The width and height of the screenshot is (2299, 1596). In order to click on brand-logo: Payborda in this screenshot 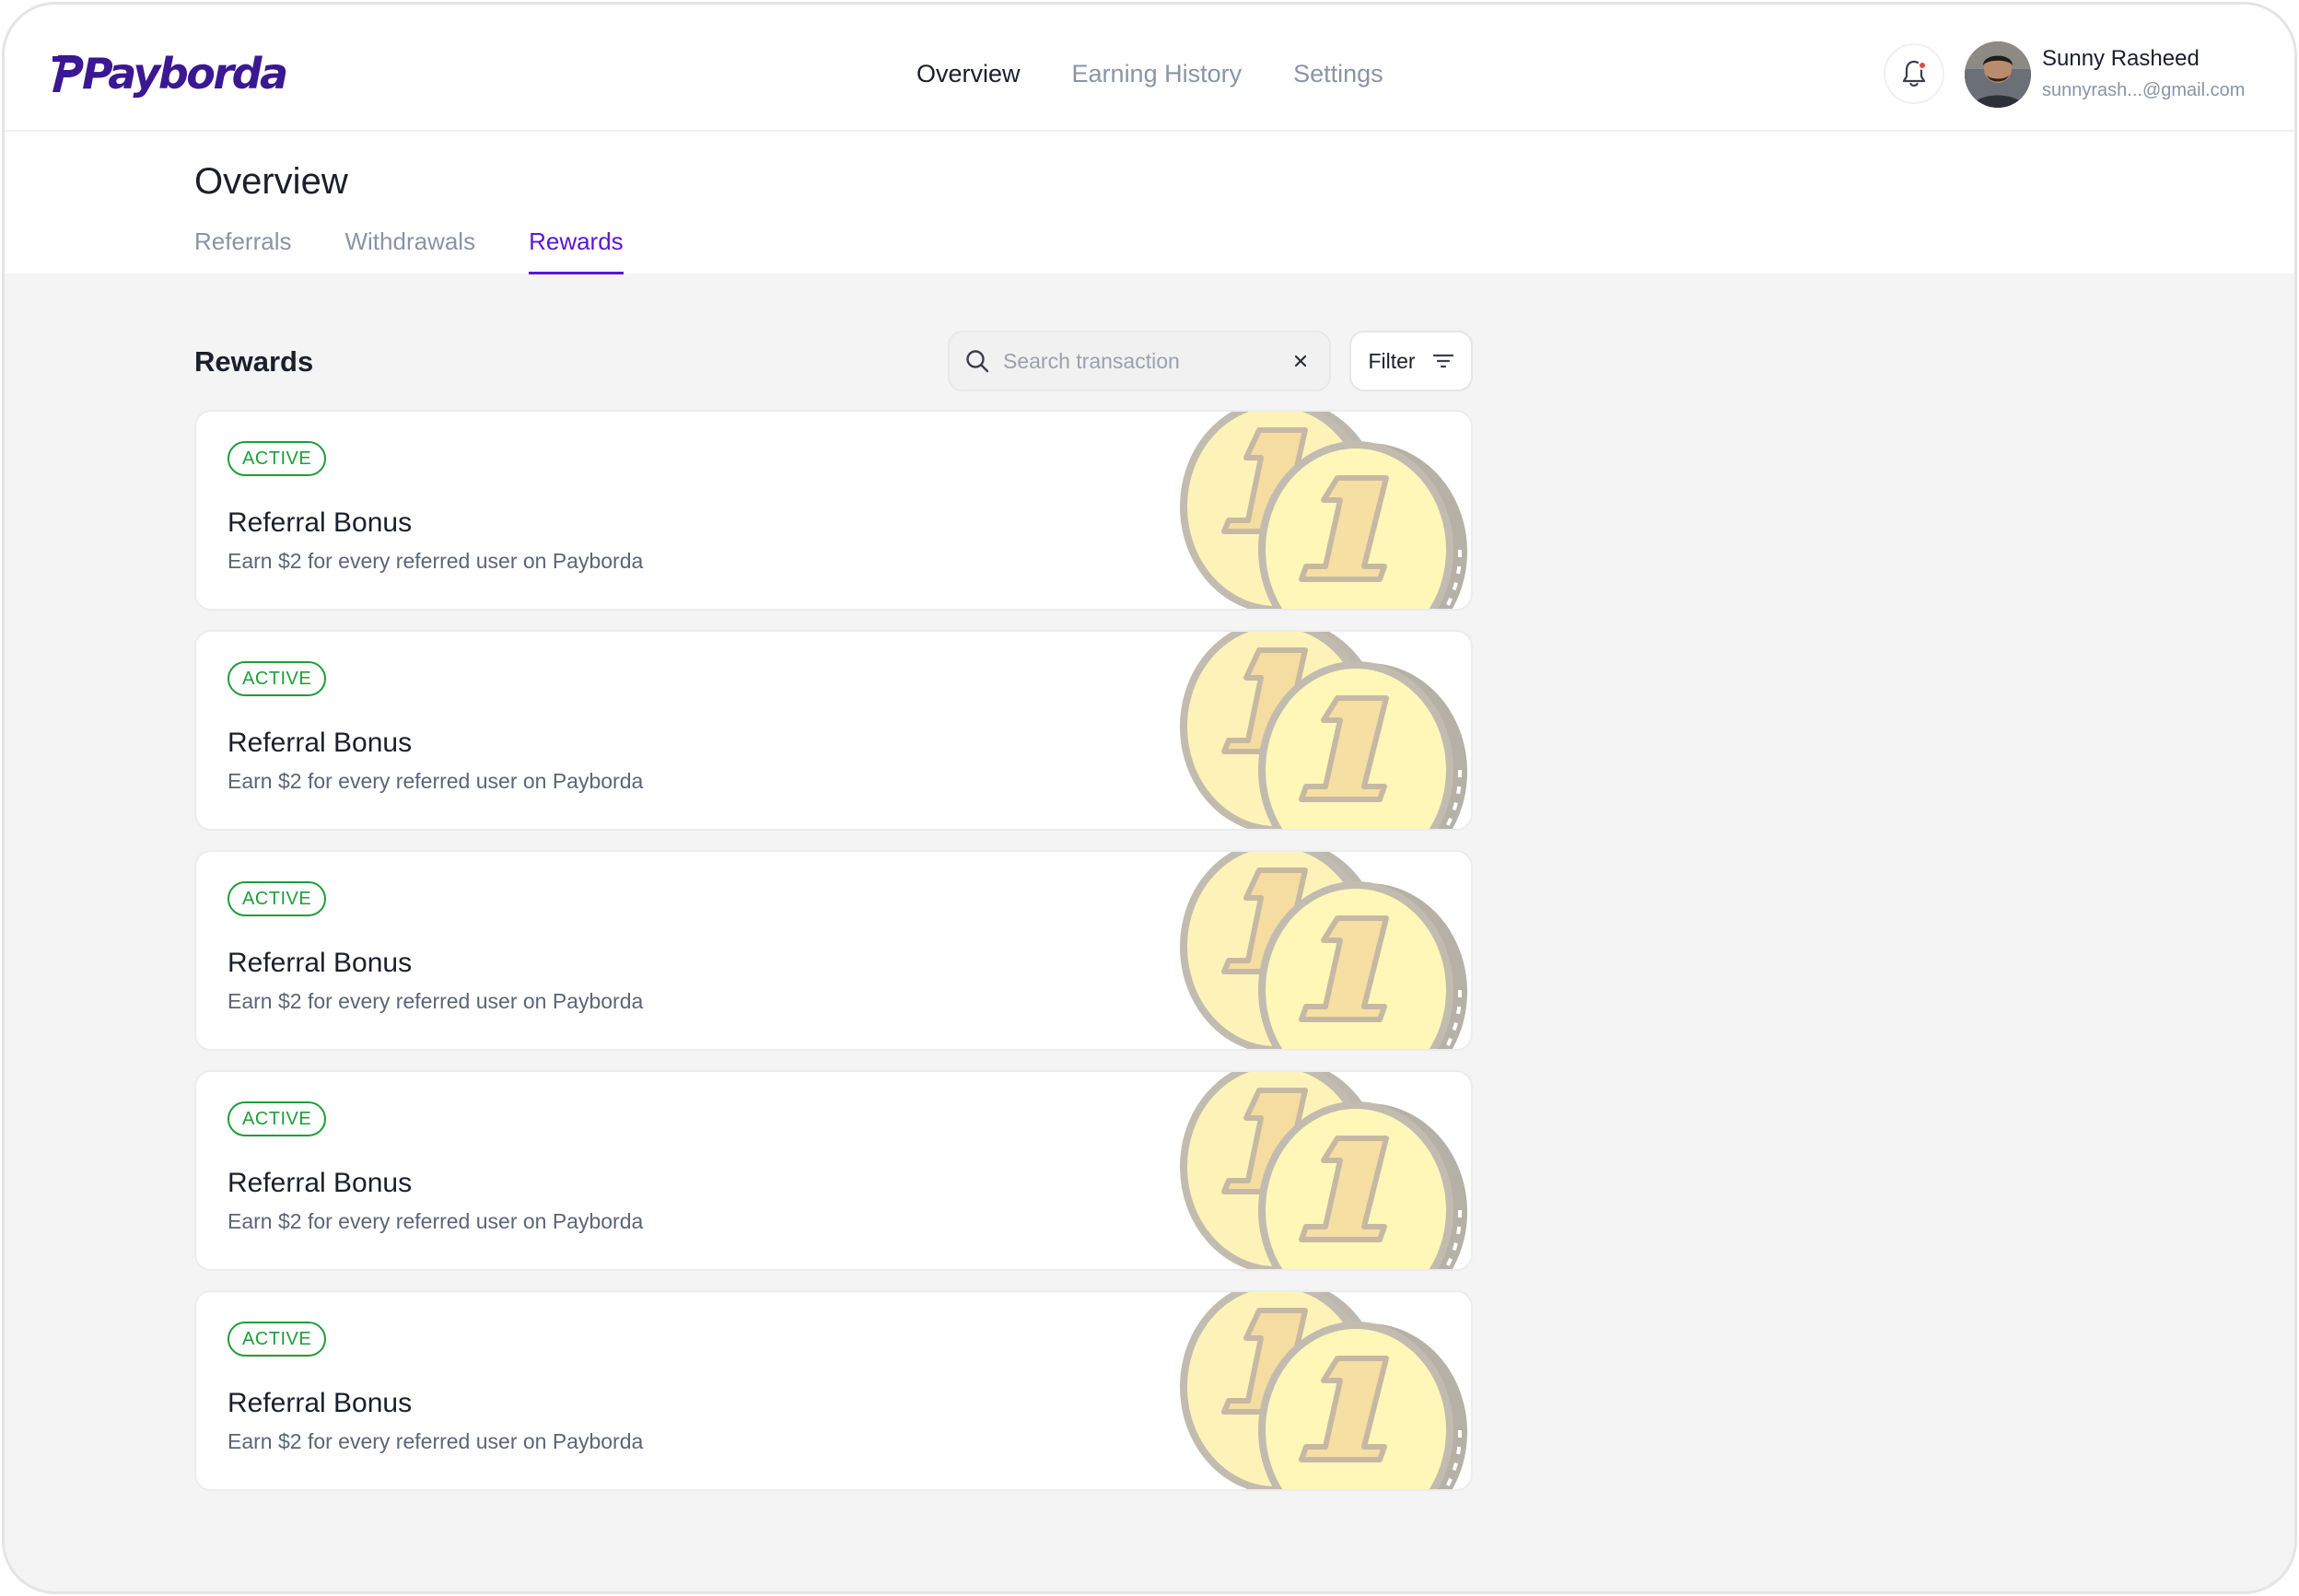, I will do `click(170, 74)`.